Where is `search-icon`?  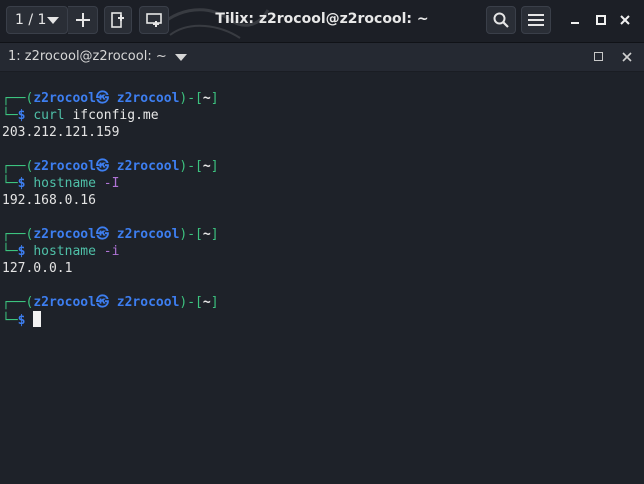 search-icon is located at coordinates (501, 20).